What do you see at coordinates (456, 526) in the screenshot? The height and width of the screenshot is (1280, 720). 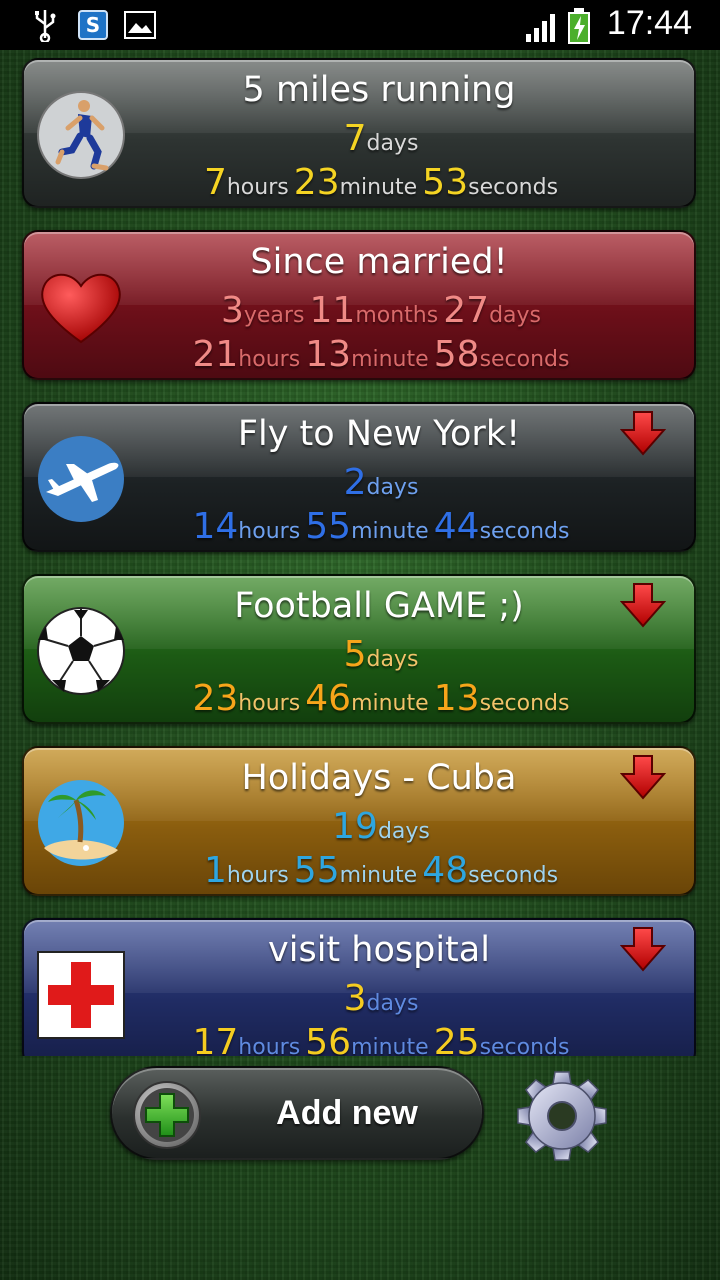 I see `counter-value: 44` at bounding box center [456, 526].